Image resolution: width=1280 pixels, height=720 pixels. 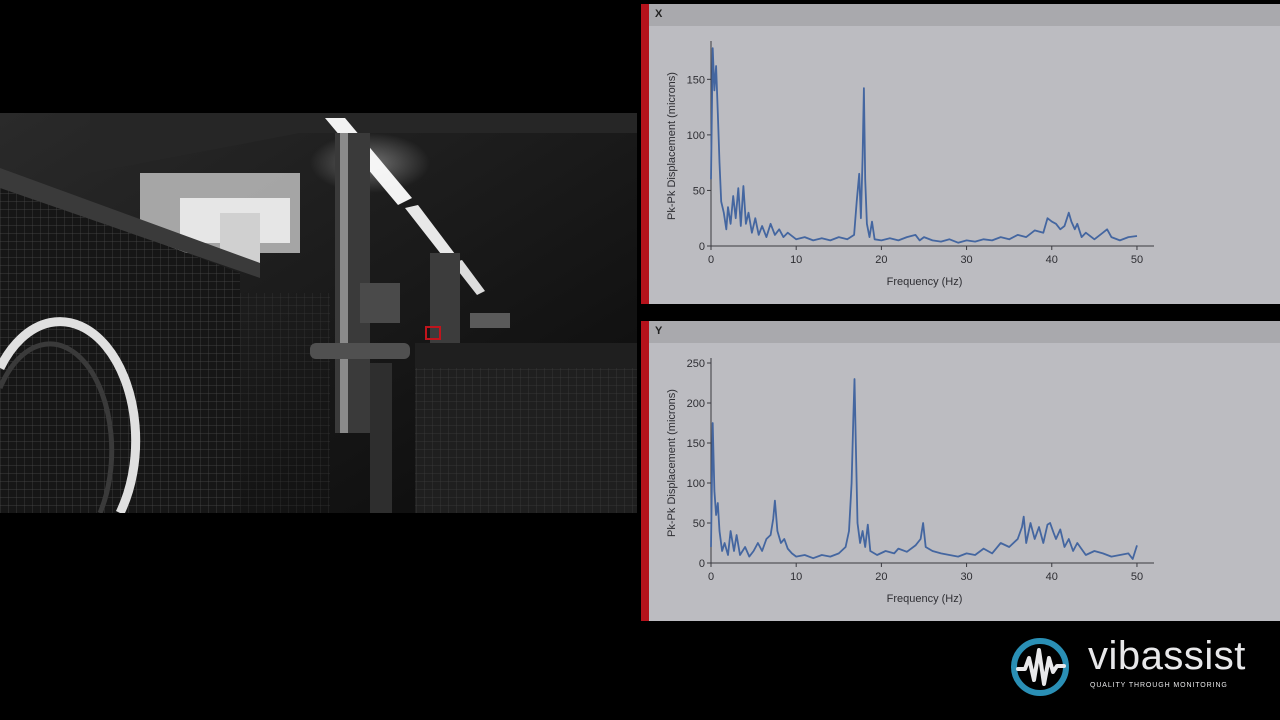 I want to click on panel-header: X, so click(x=964, y=15).